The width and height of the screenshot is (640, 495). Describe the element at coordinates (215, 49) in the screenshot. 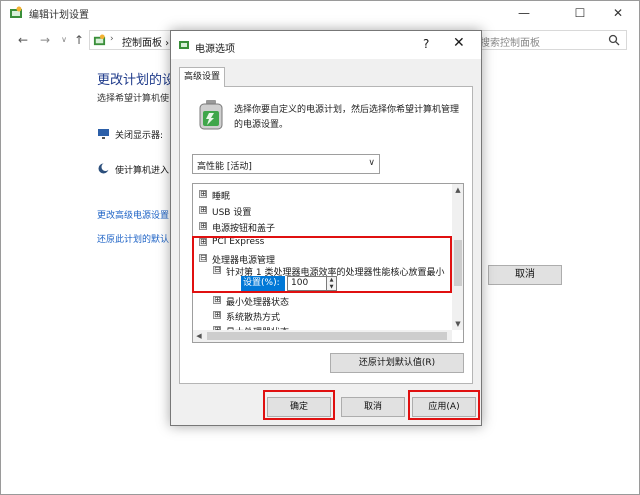

I see `dialog-title: 电源选项` at that location.